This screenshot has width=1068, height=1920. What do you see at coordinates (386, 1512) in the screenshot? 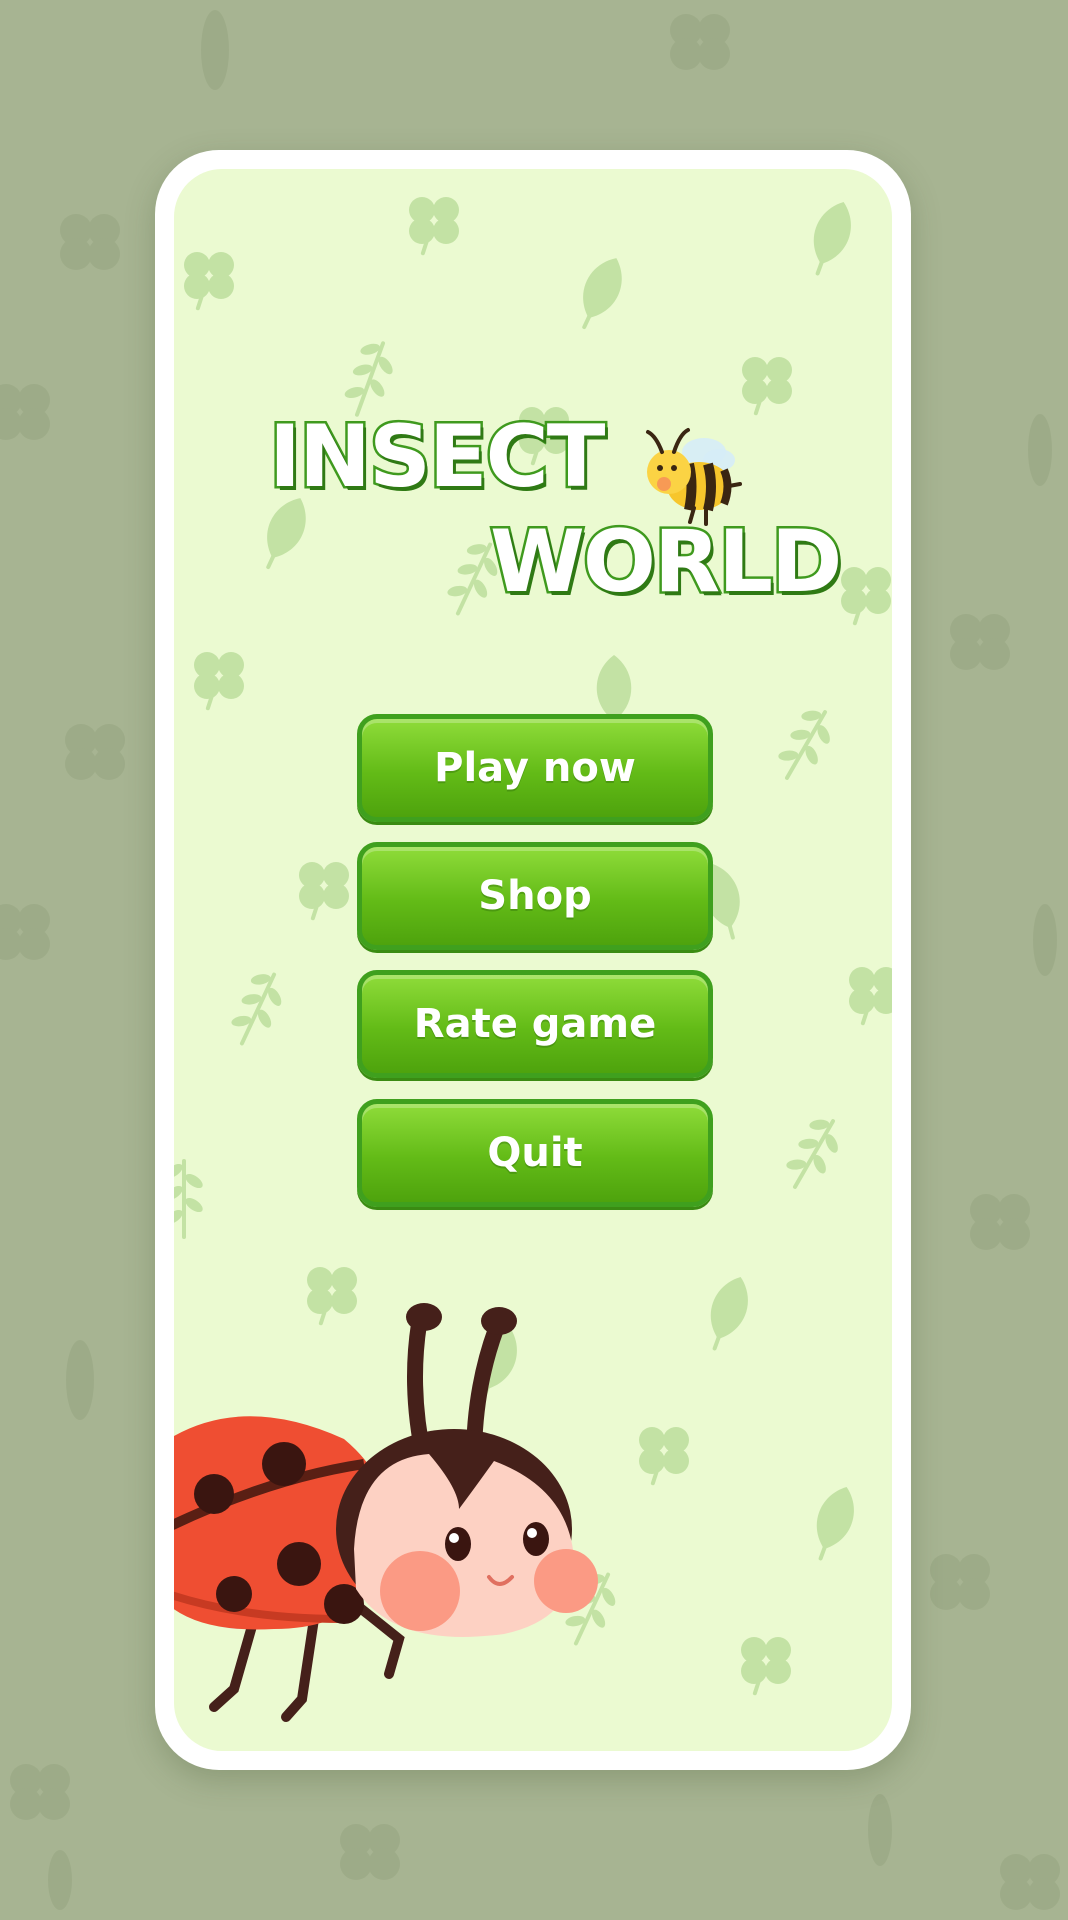
I see `ladybug-icon` at bounding box center [386, 1512].